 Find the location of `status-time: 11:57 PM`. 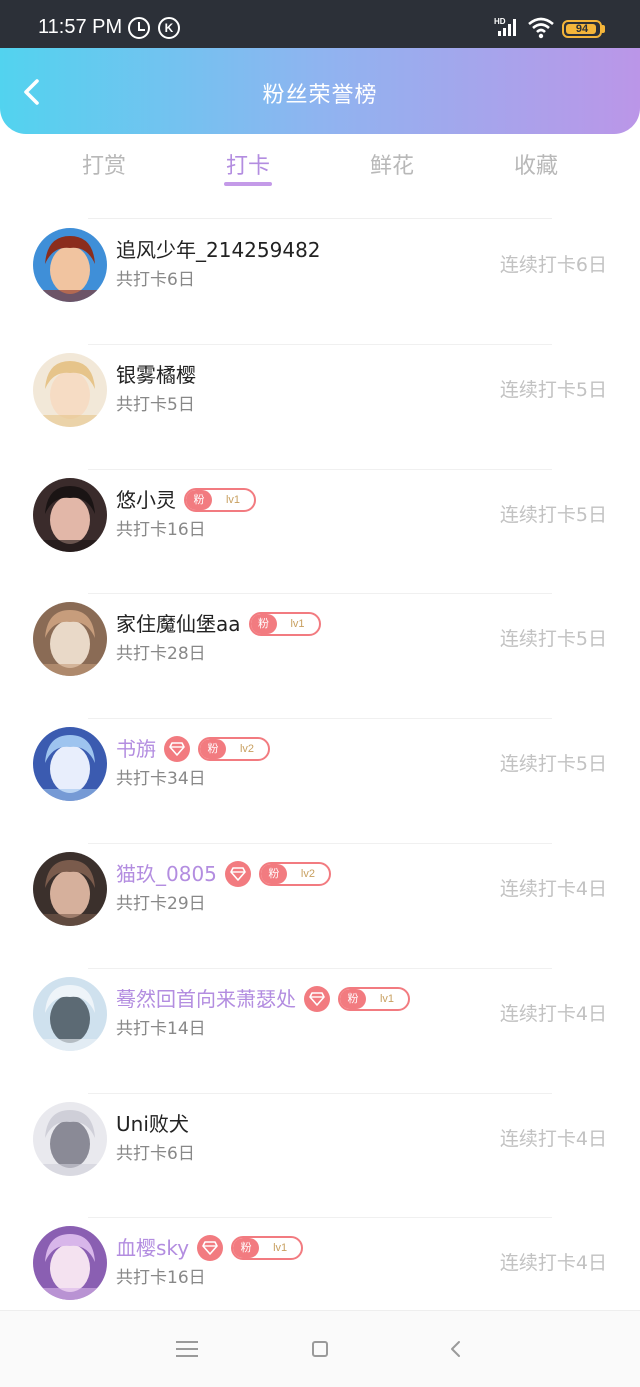

status-time: 11:57 PM is located at coordinates (80, 27).